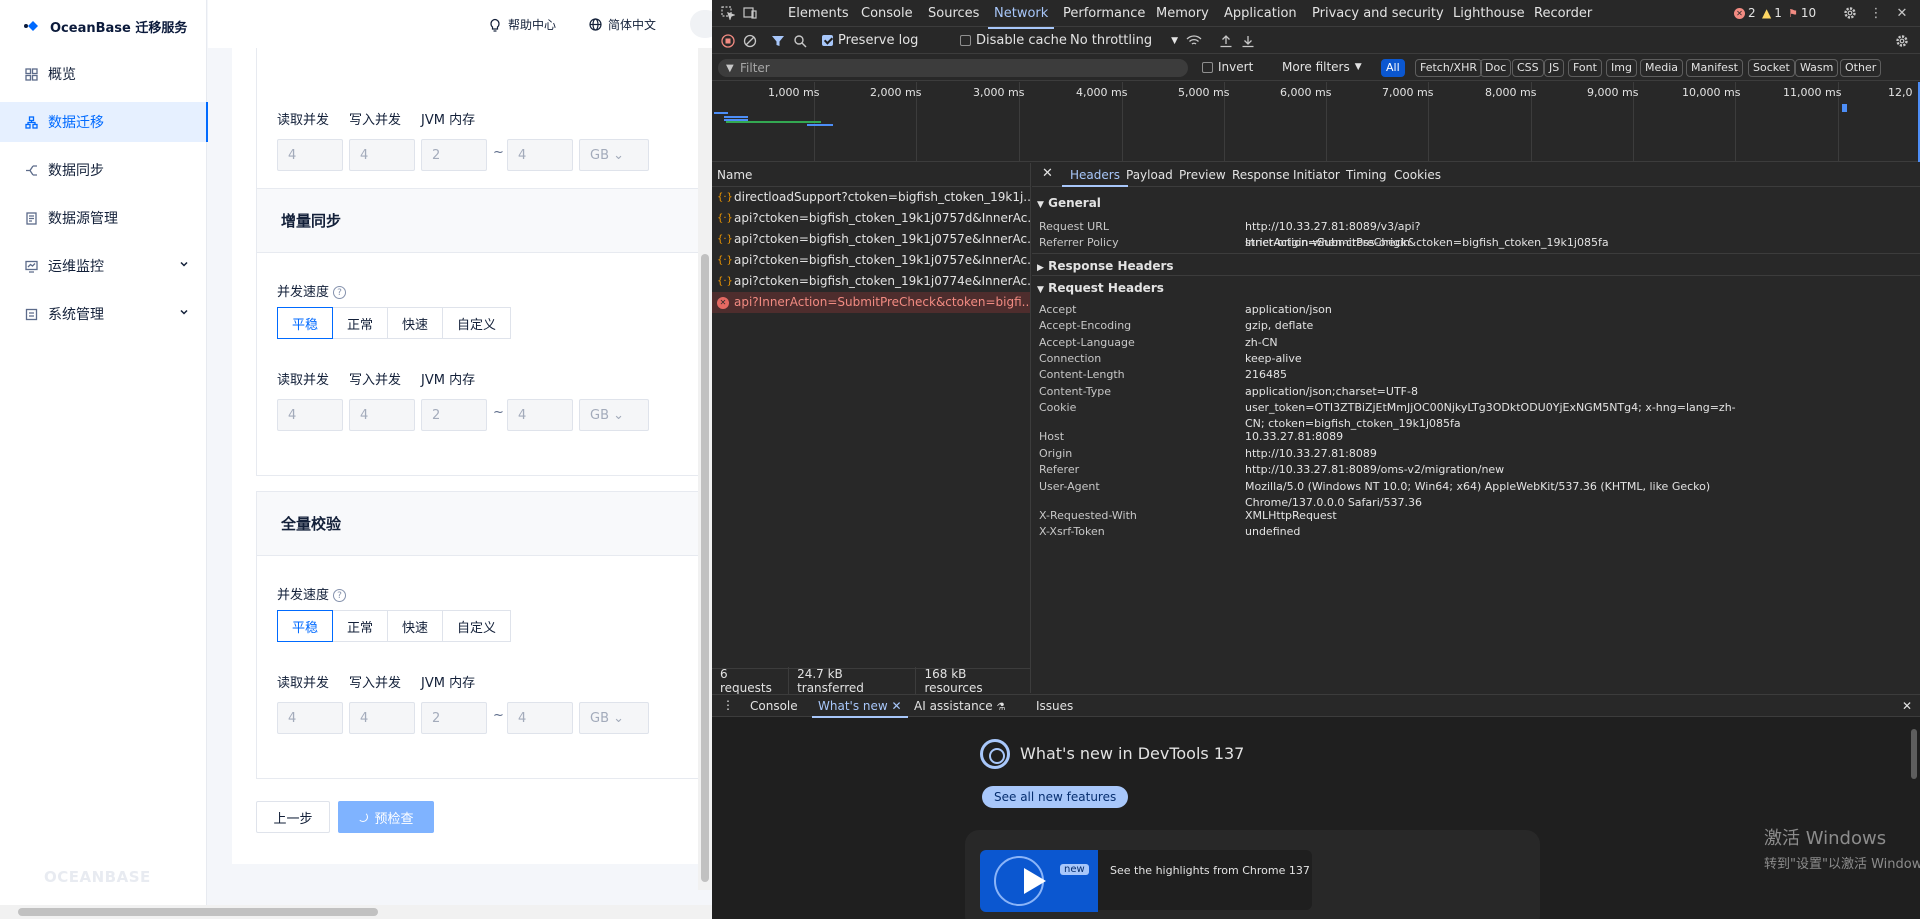 This screenshot has width=1920, height=919. What do you see at coordinates (1902, 13) in the screenshot?
I see `close-icon: ✕` at bounding box center [1902, 13].